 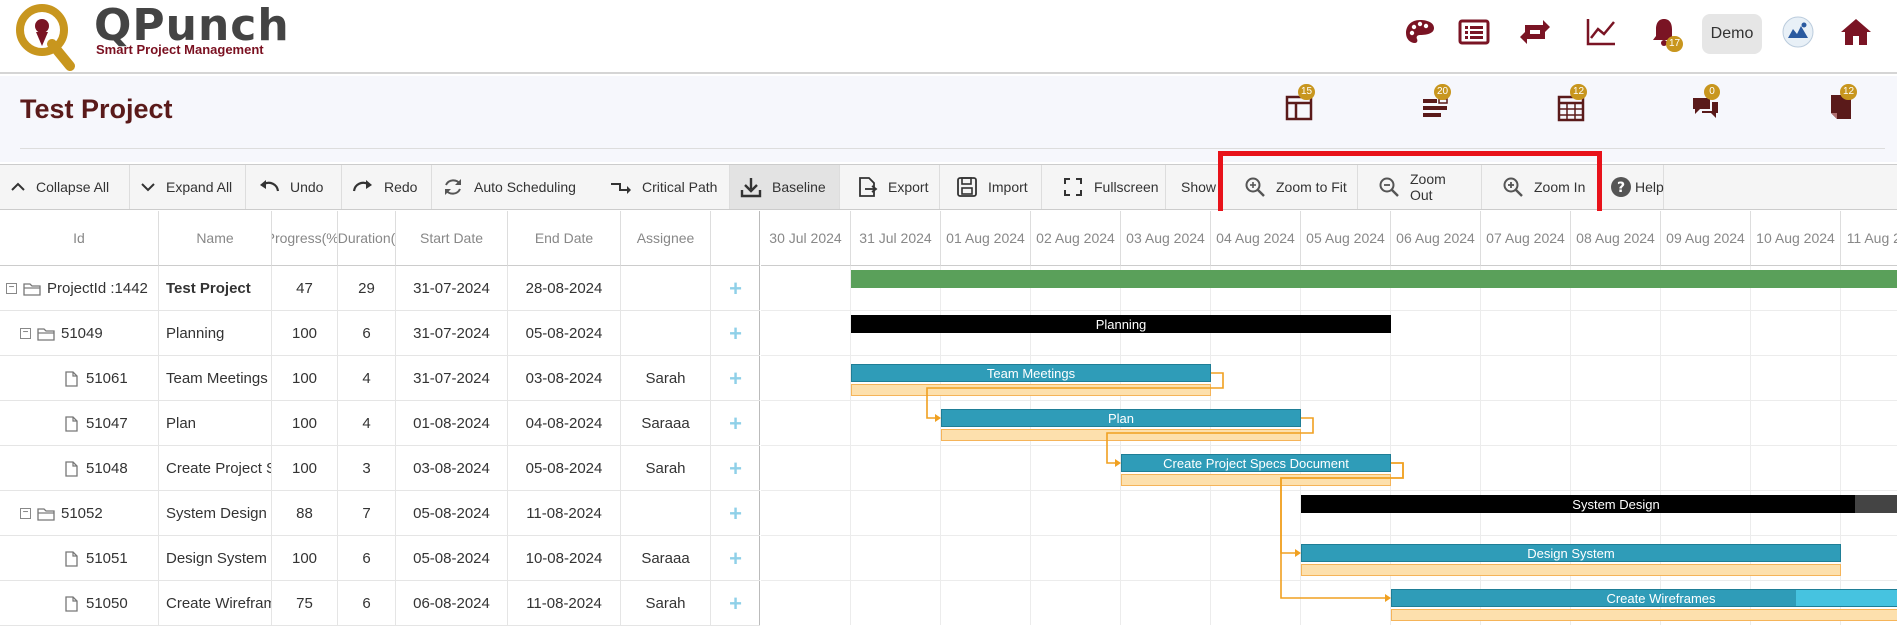 I want to click on date-header: 11 Aug 2024, so click(x=1869, y=238).